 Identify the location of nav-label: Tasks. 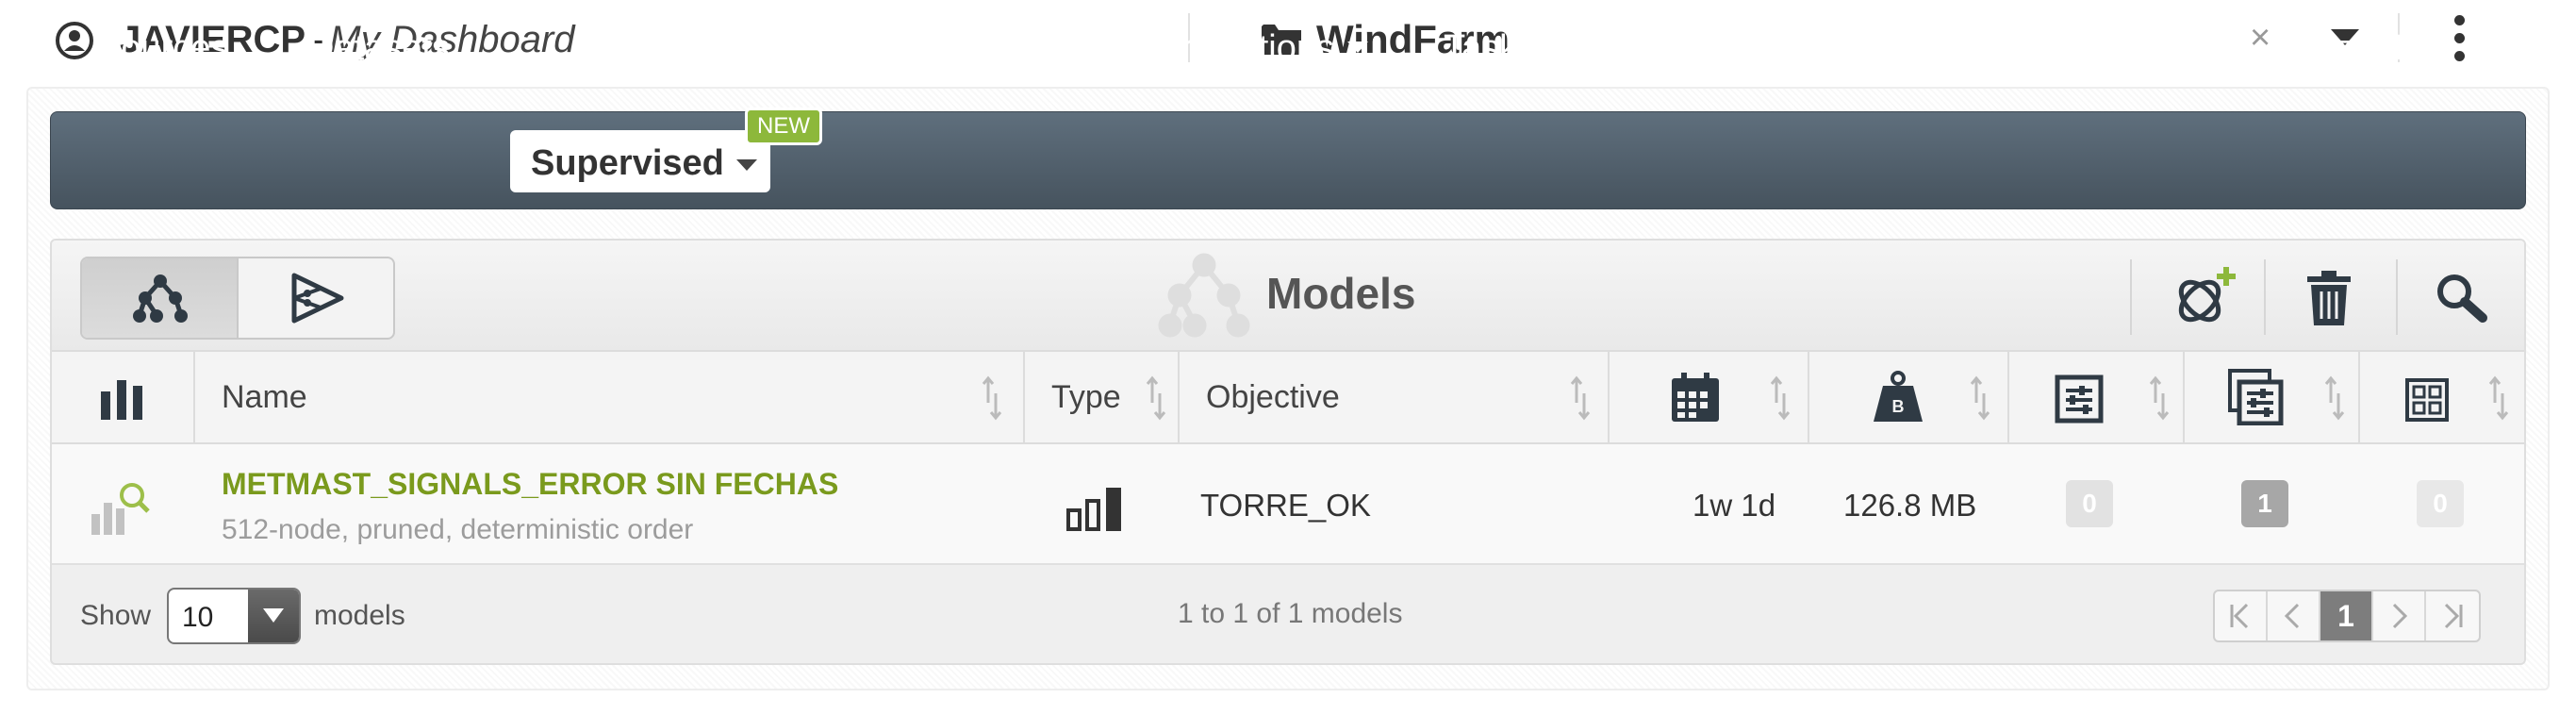
(1490, 48).